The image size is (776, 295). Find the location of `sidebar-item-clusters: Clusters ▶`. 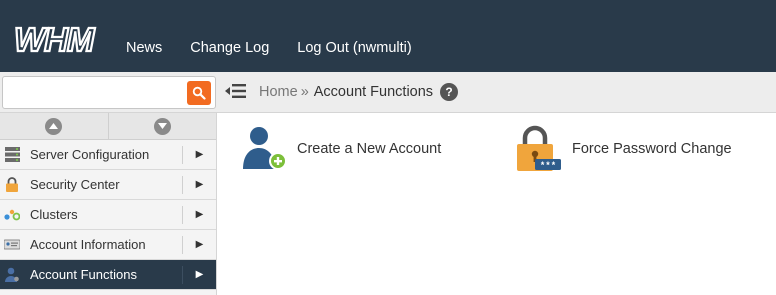

sidebar-item-clusters: Clusters ▶ is located at coordinates (108, 215).